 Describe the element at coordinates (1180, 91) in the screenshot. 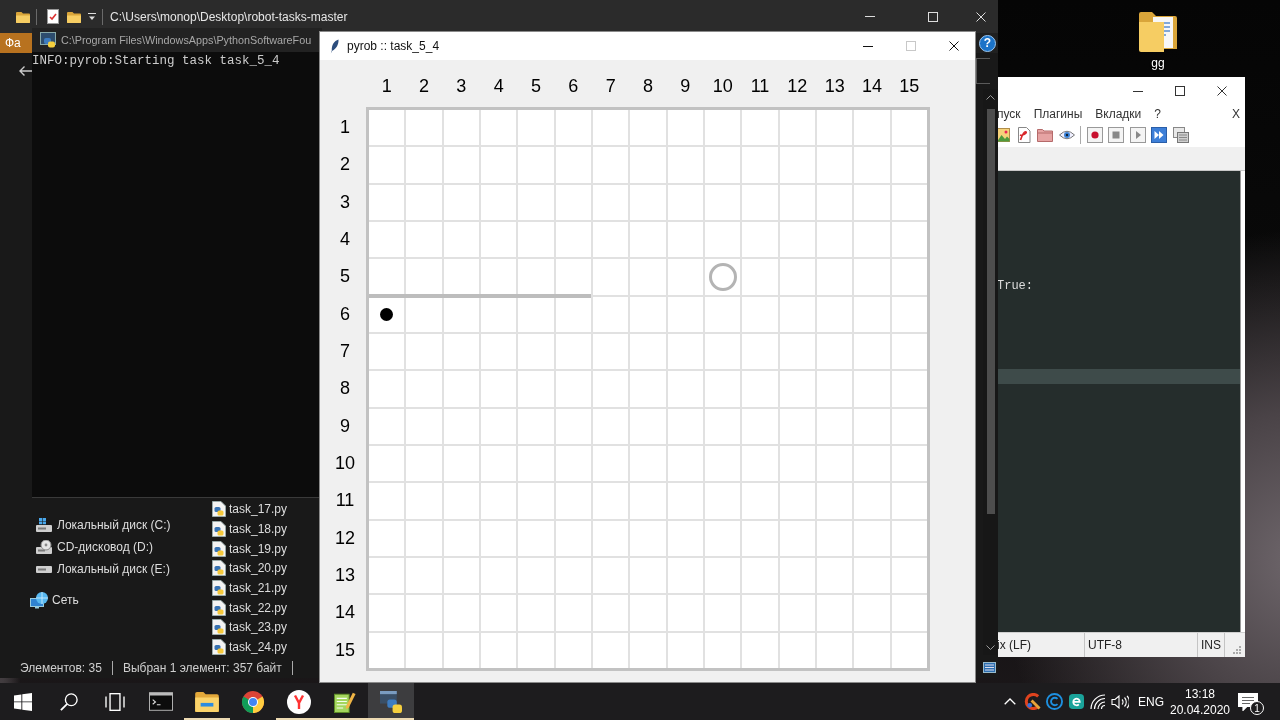

I see `maximize-icon` at that location.